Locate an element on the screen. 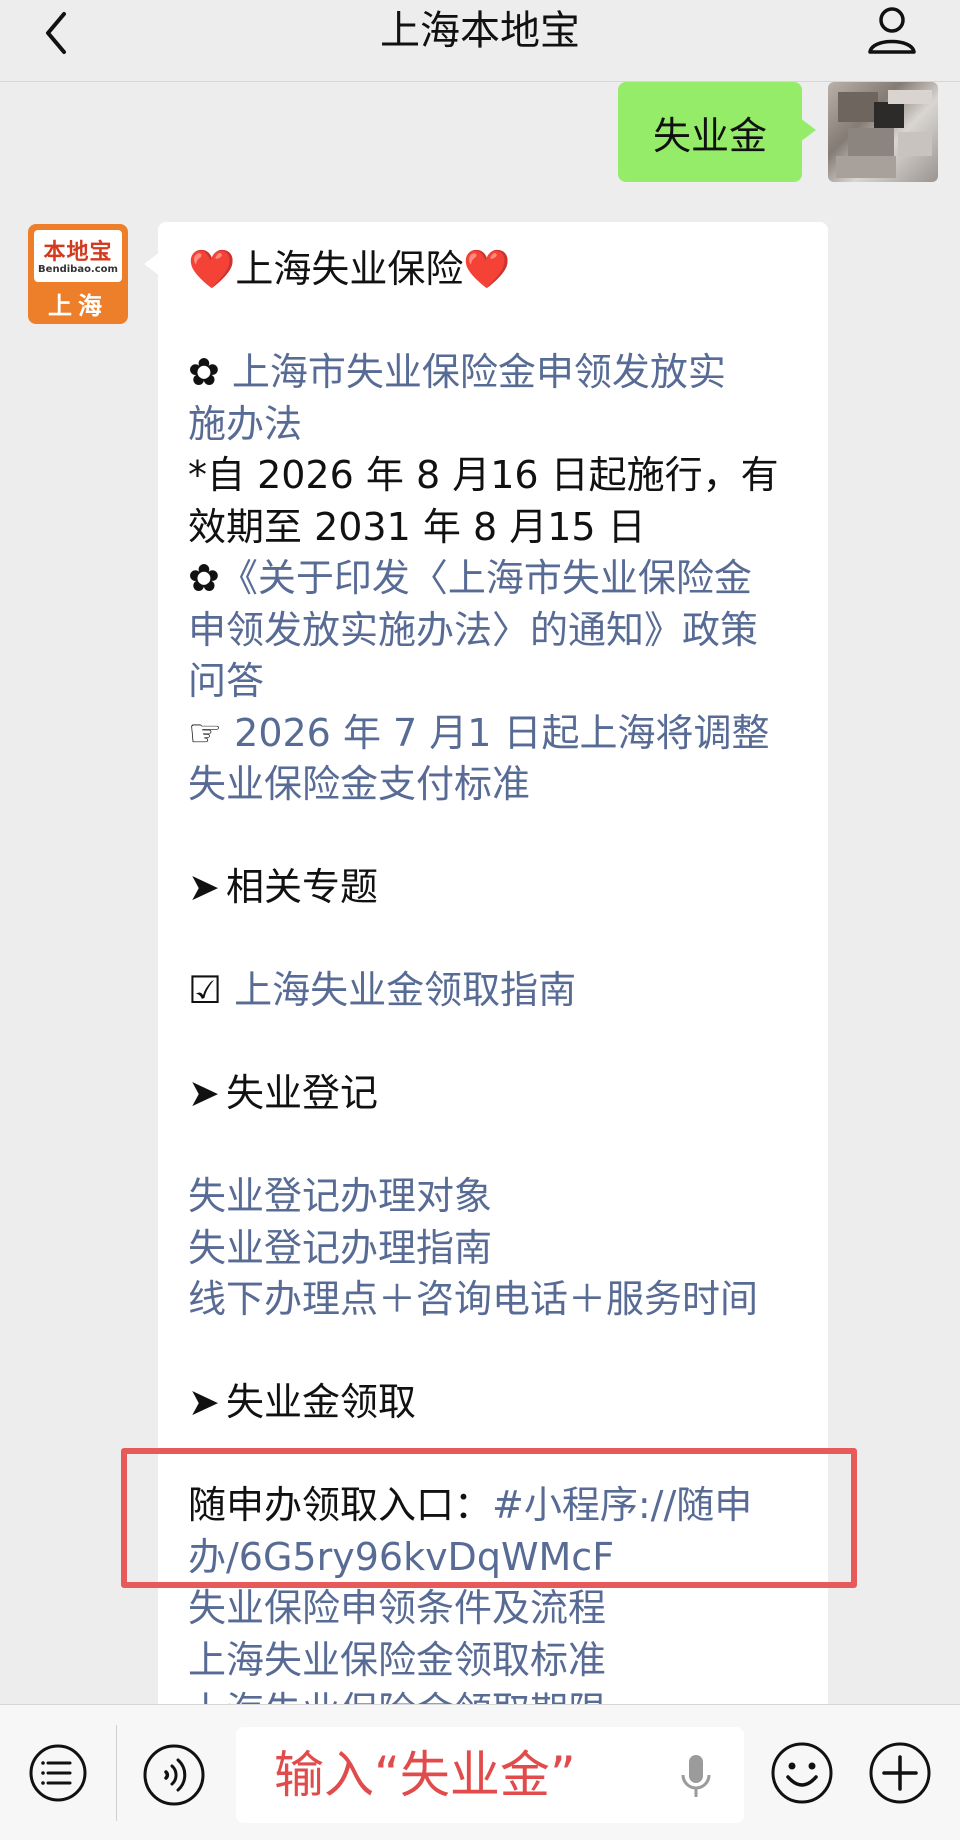  section-benefit-claim: 失业金领取 is located at coordinates (321, 1402).